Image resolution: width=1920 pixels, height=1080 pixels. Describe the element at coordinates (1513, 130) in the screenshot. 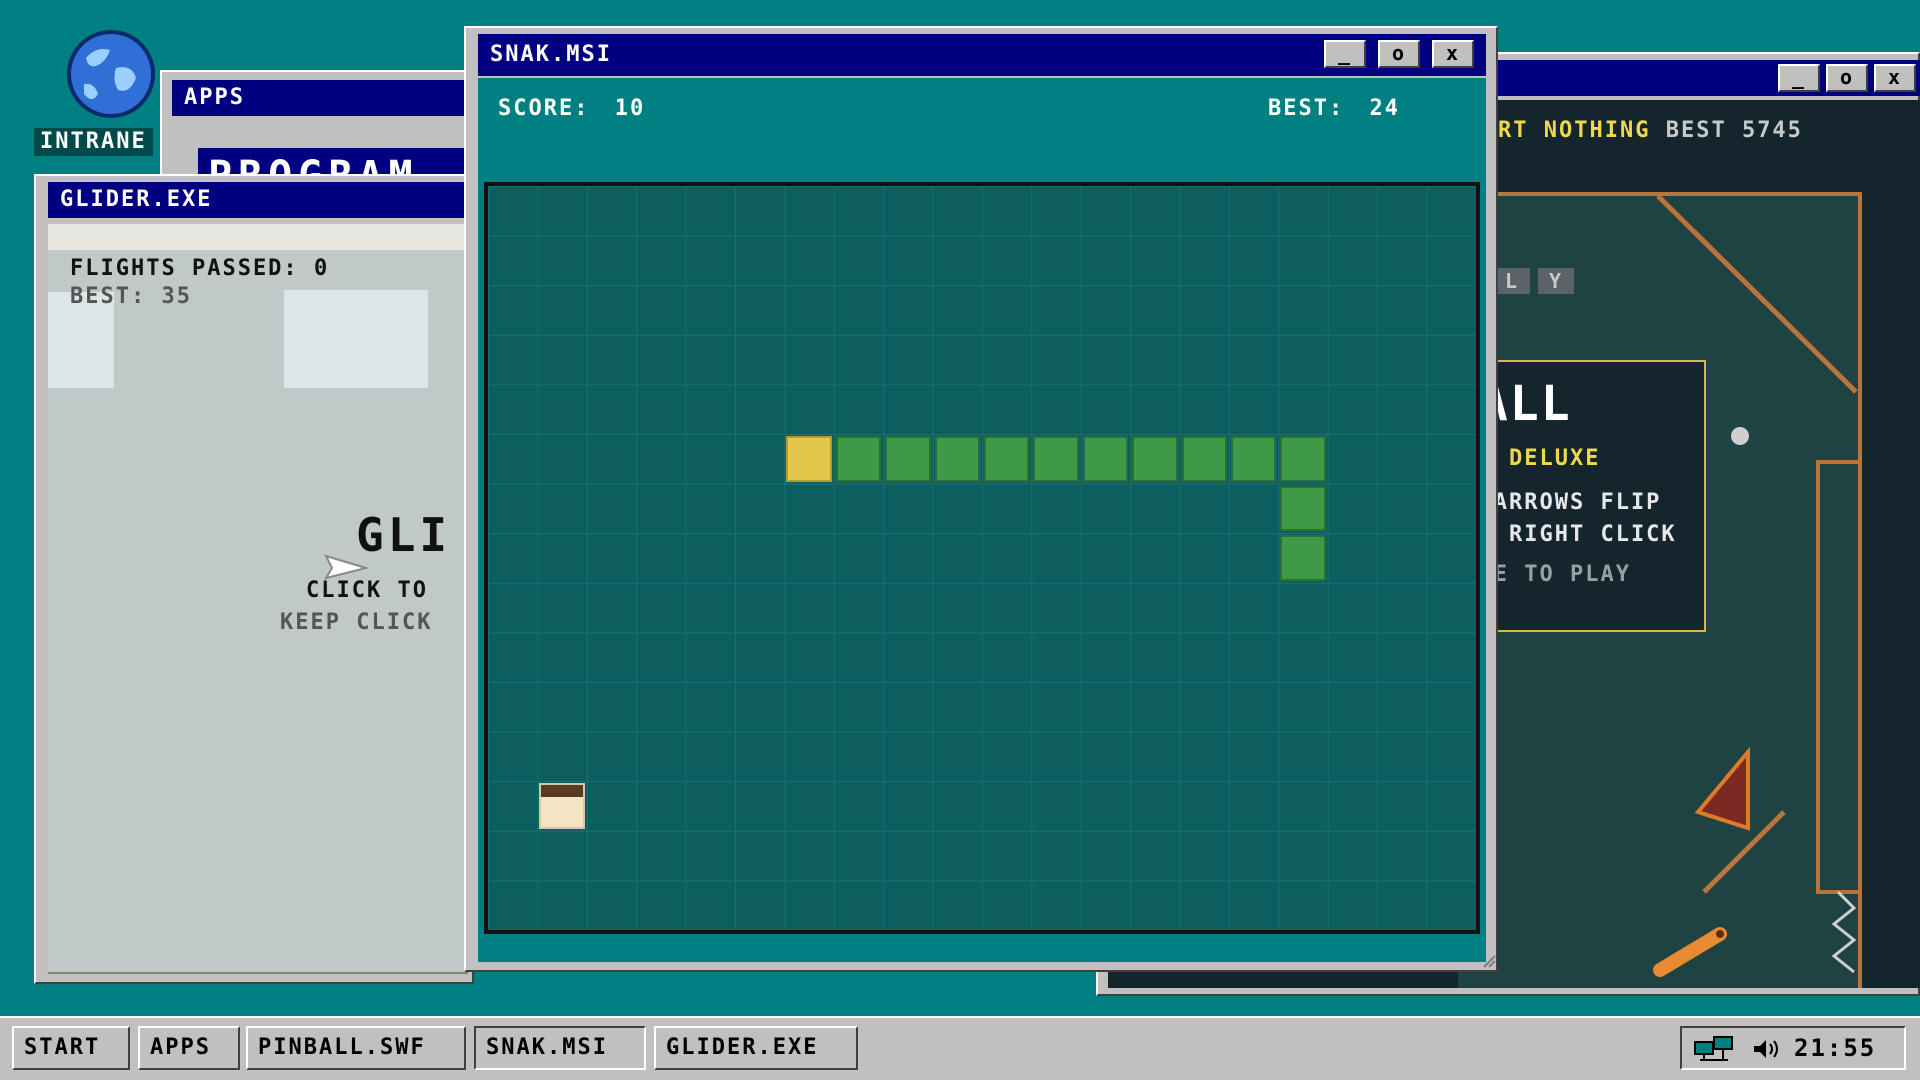

I see `pinball-header-partial: RT` at that location.